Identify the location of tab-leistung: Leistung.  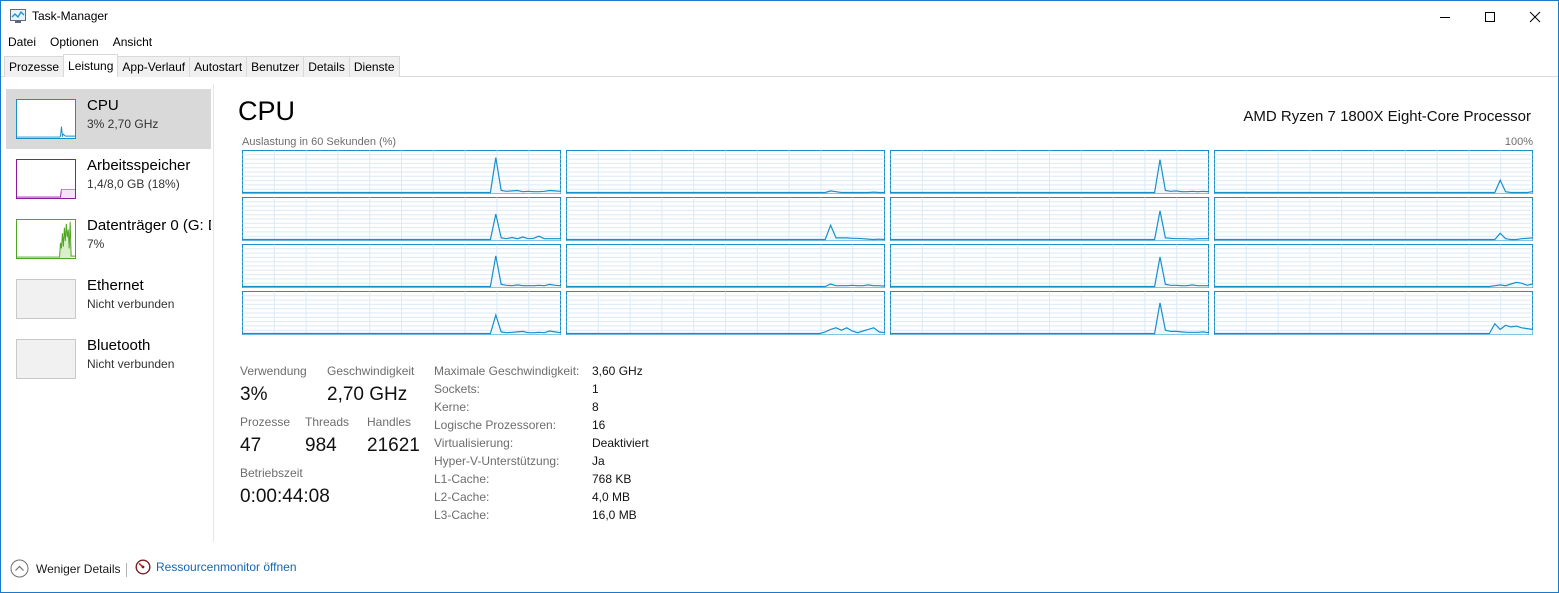
(91, 65).